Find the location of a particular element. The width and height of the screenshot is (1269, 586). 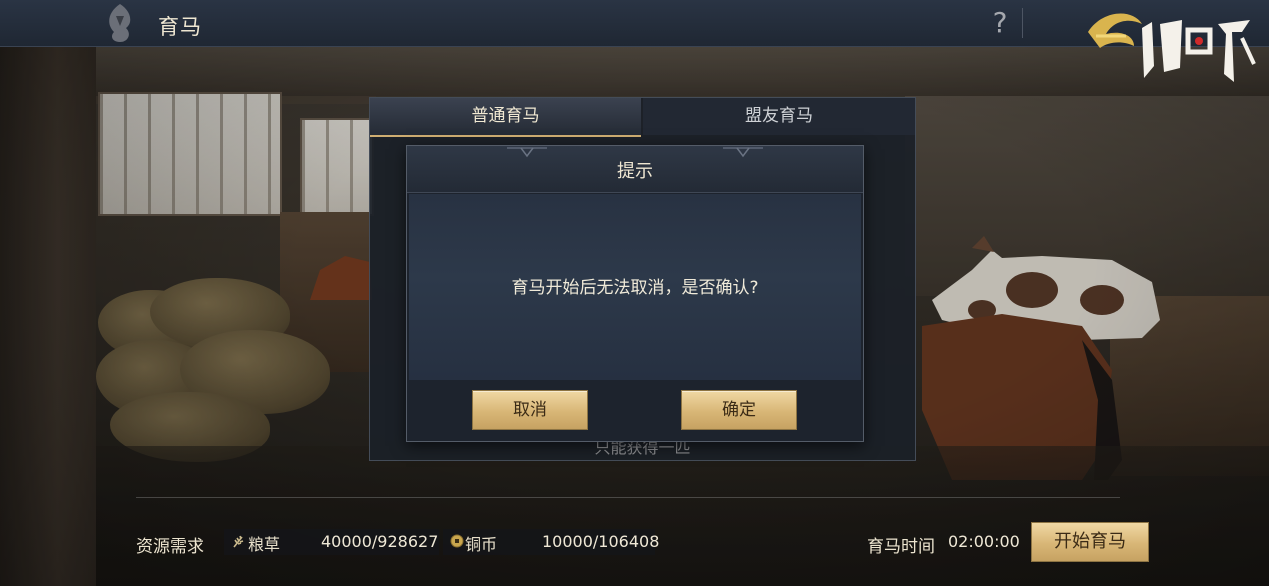

dialog-body: 育马开始后无法取消，是否确认? is located at coordinates (635, 287).